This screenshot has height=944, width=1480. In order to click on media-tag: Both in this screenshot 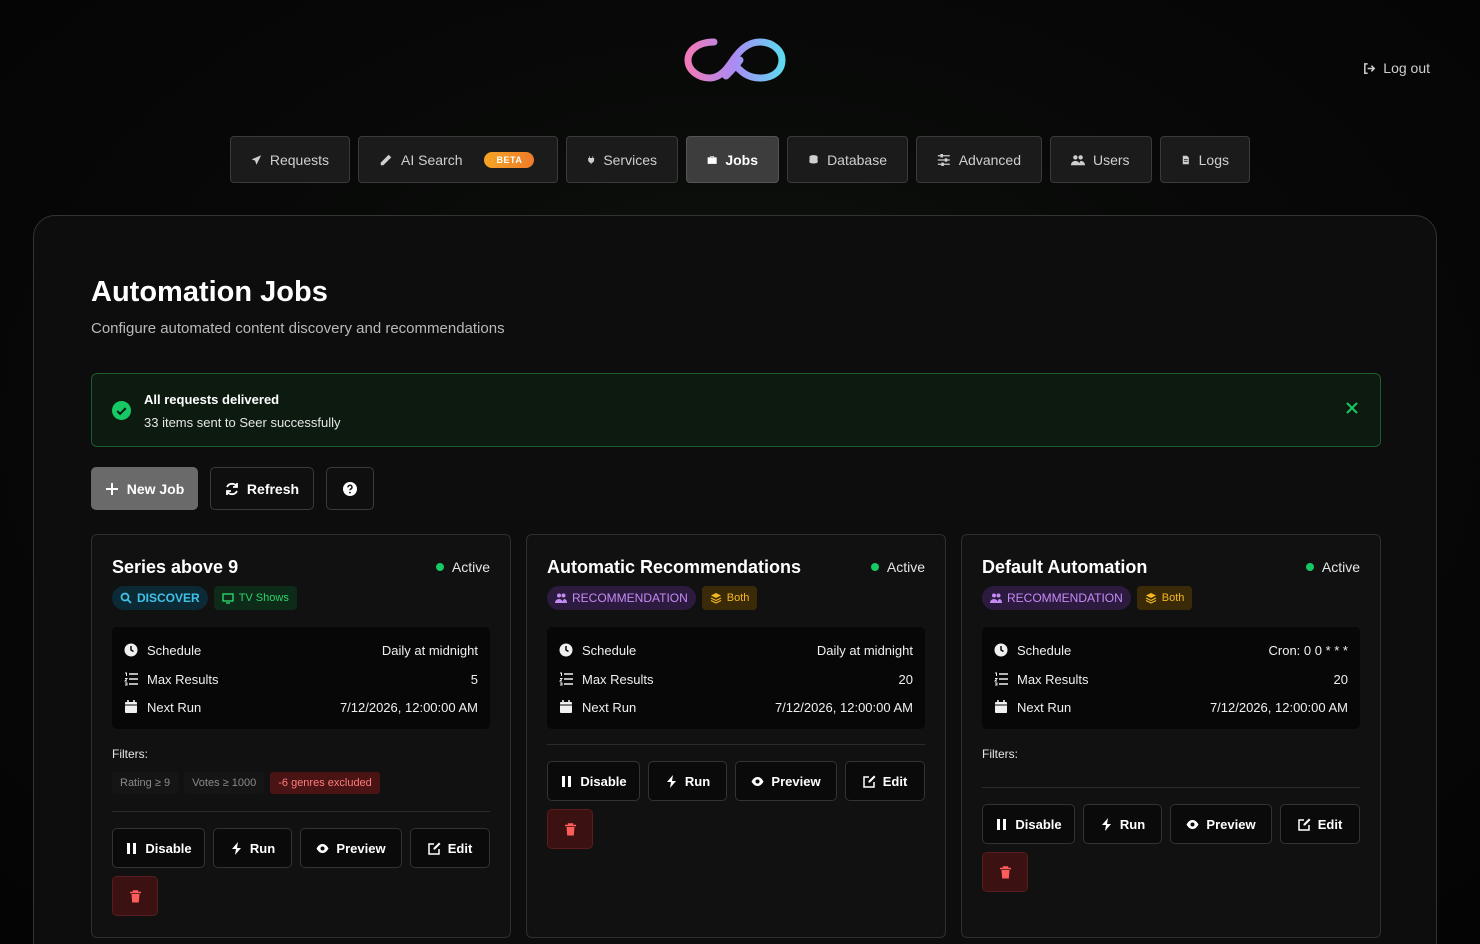, I will do `click(729, 598)`.